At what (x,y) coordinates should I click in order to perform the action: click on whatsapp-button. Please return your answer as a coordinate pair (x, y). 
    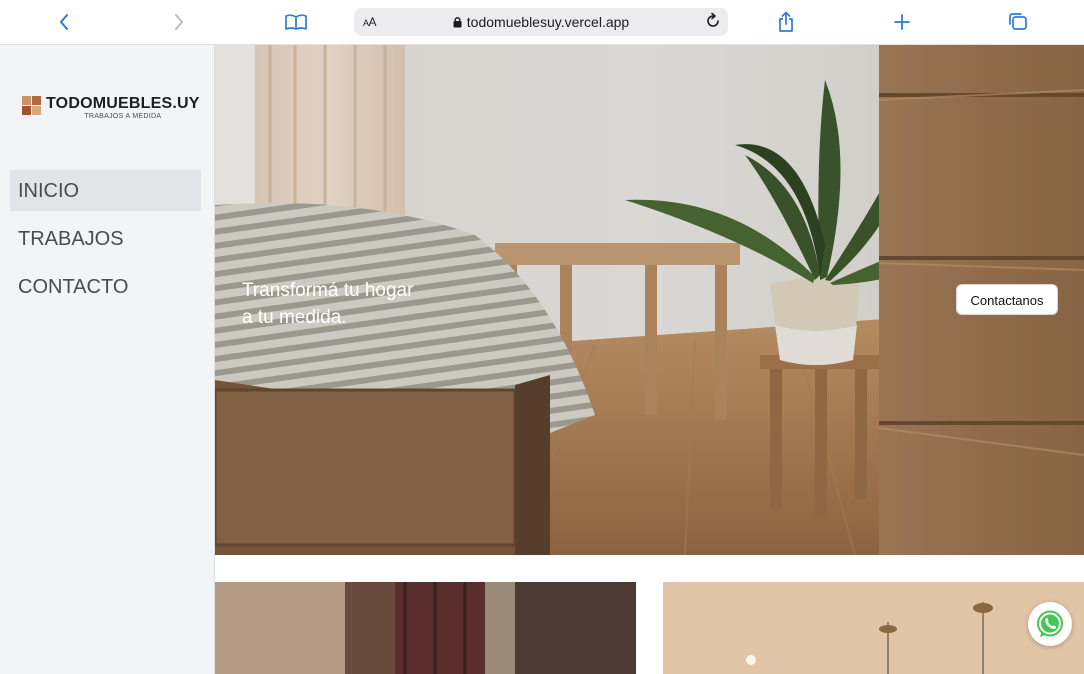
    Looking at the image, I should click on (1050, 624).